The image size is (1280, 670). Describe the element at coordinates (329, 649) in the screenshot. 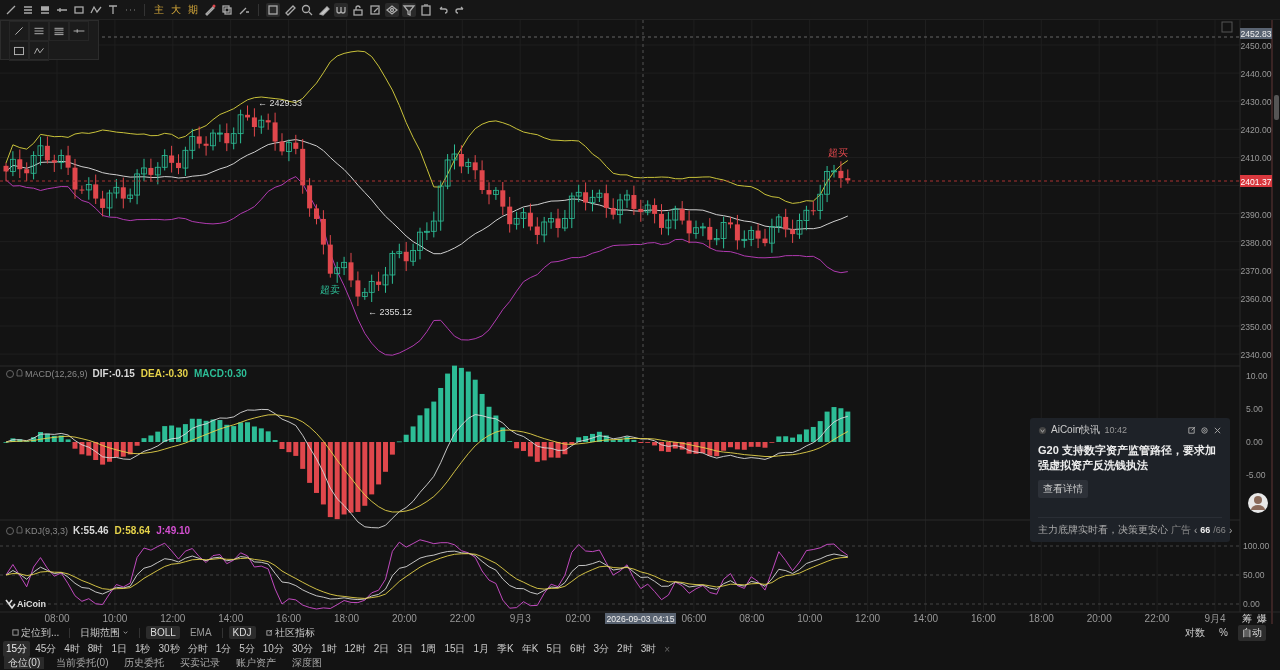

I see `timeframe-tab: 1时` at that location.